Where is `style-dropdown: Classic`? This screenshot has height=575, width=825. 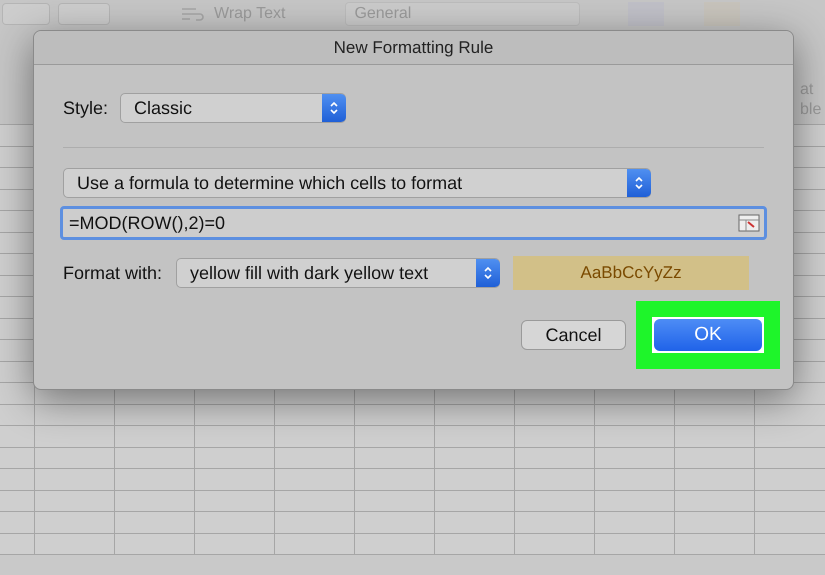 style-dropdown: Classic is located at coordinates (233, 108).